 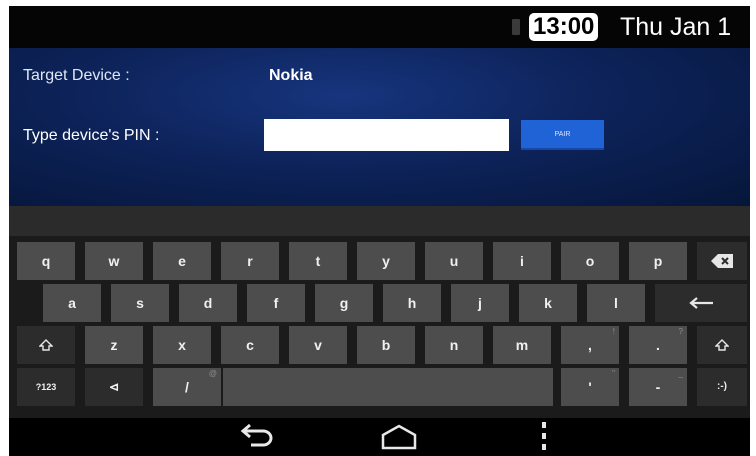 I want to click on key-hint-at: @, so click(x=212, y=373).